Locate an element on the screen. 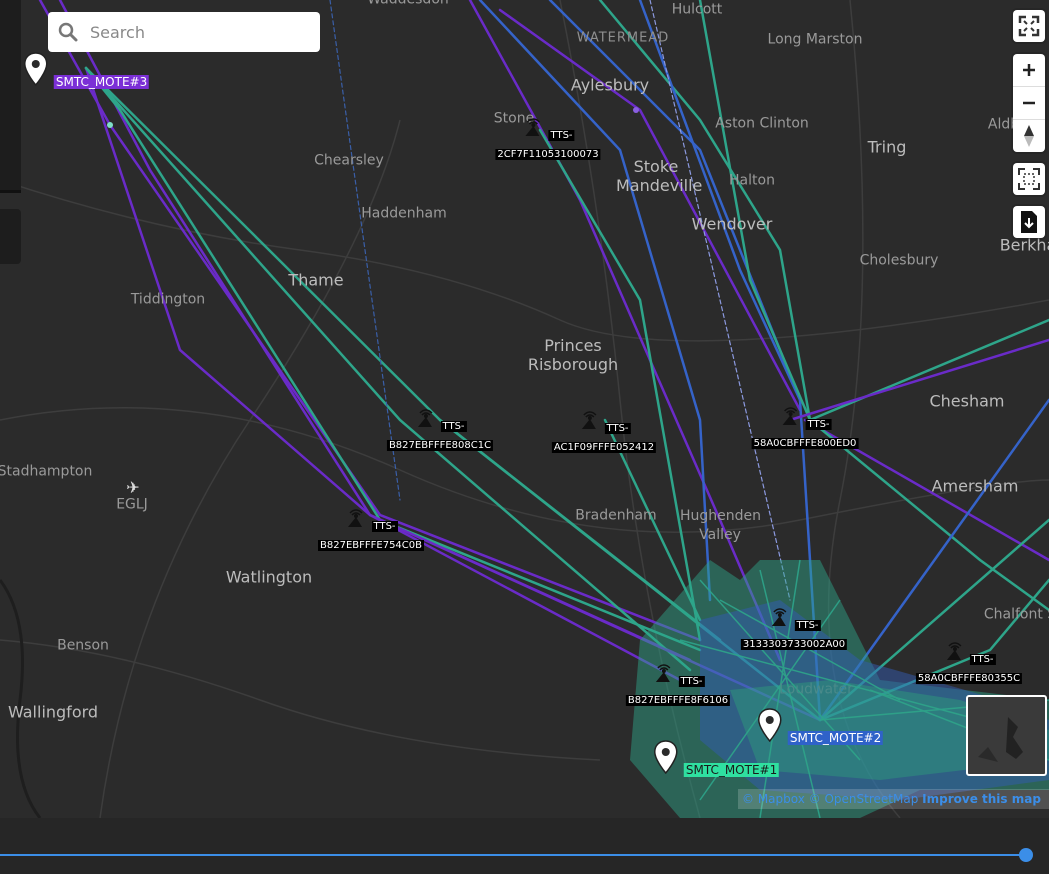  place-label-cholesbury: Cholesbury is located at coordinates (899, 260).